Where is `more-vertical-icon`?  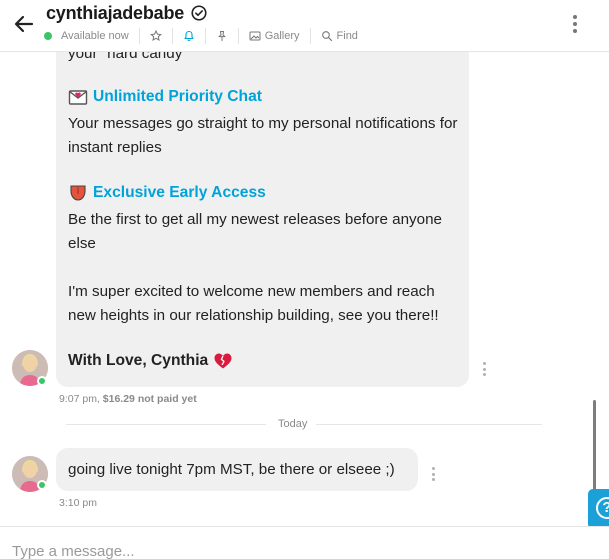 more-vertical-icon is located at coordinates (575, 24).